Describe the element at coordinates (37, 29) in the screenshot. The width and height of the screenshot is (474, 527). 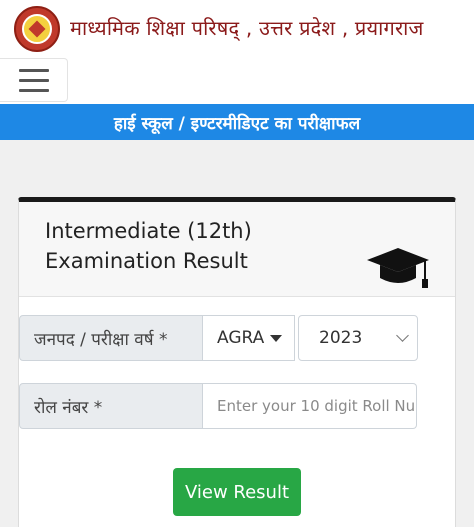
I see `up-board-seal-icon` at that location.